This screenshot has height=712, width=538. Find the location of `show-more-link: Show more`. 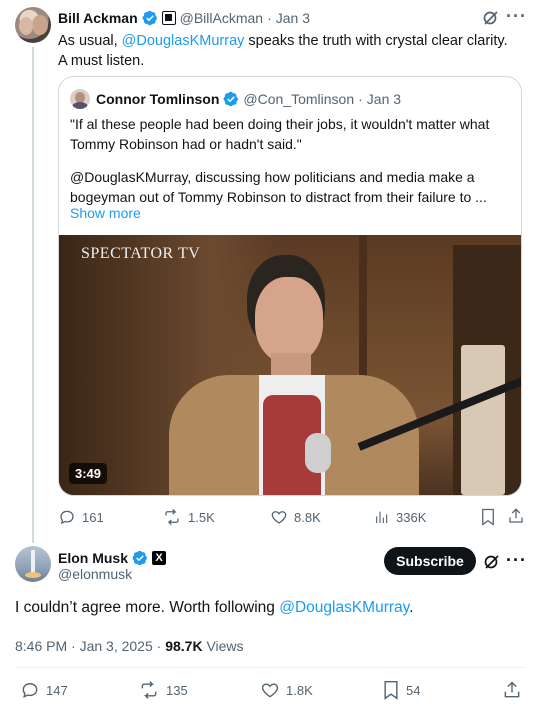

show-more-link: Show more is located at coordinates (105, 213).